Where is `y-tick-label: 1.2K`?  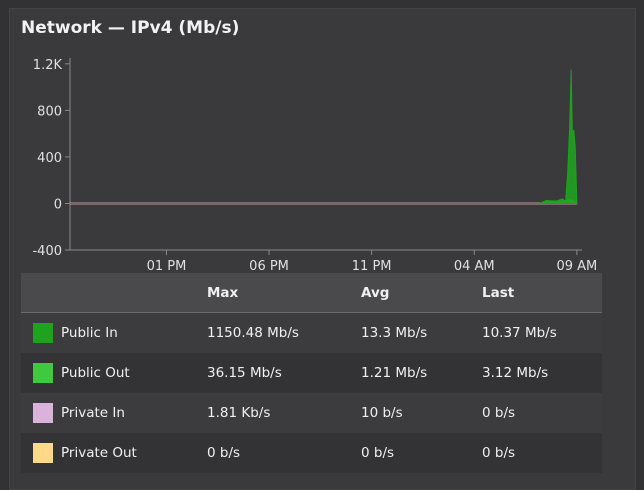
y-tick-label: 1.2K is located at coordinates (48, 65).